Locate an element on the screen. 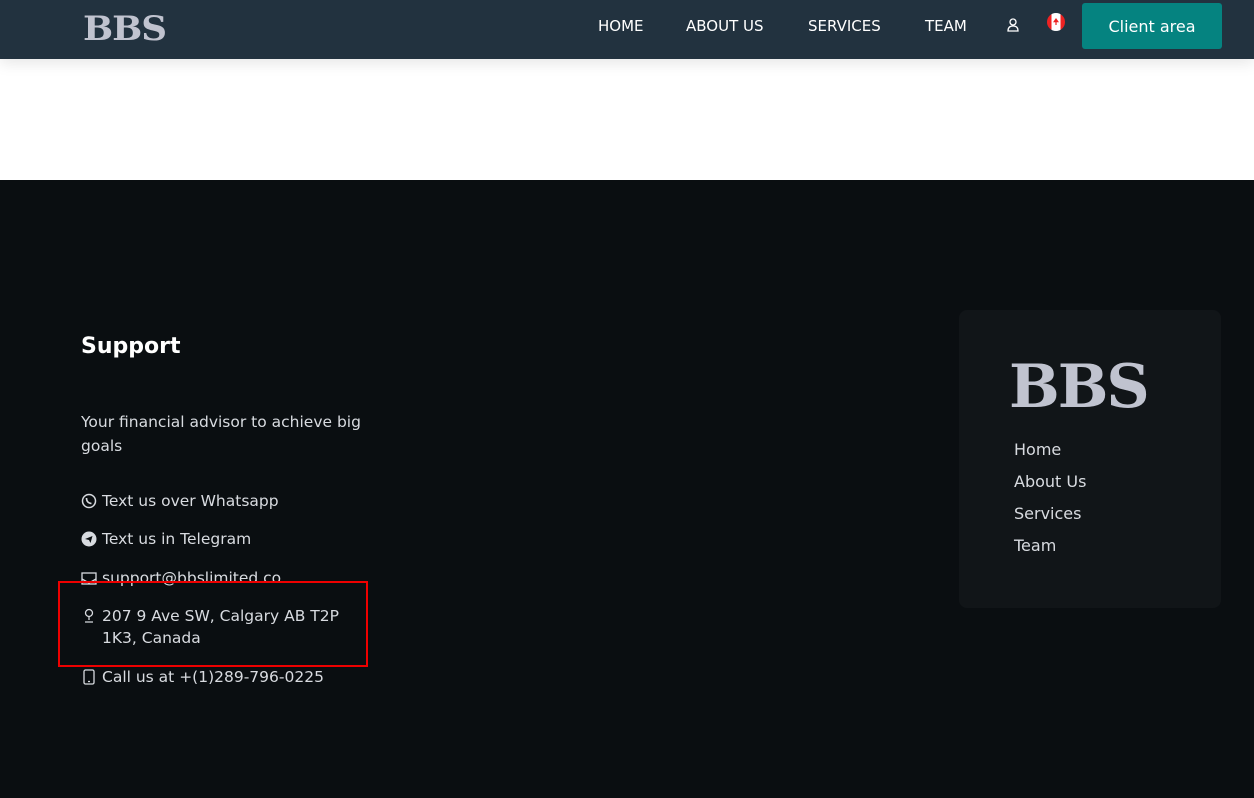  phone-link: Call us at +(1)289-796-0225 is located at coordinates (221, 677).